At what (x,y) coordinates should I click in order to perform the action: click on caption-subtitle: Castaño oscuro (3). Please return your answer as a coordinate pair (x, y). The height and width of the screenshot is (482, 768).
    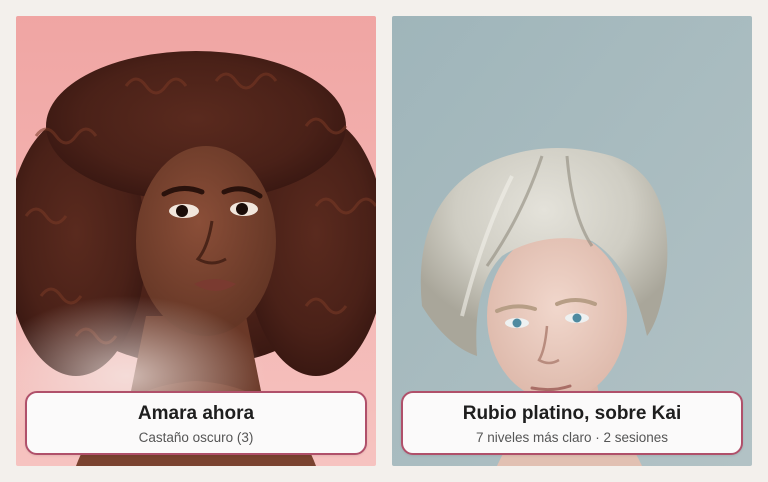
    Looking at the image, I should click on (196, 437).